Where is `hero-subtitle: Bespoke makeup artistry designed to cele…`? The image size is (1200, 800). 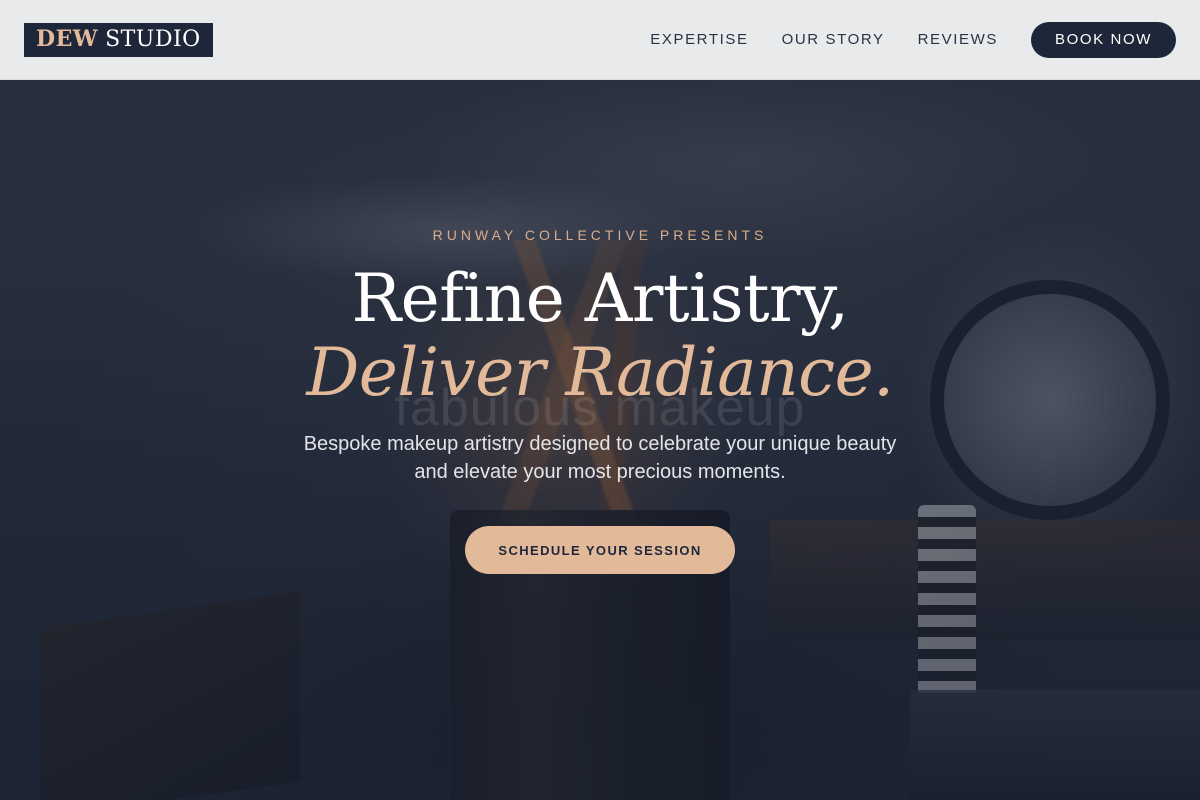
hero-subtitle: Bespoke makeup artistry designed to cele… is located at coordinates (600, 458).